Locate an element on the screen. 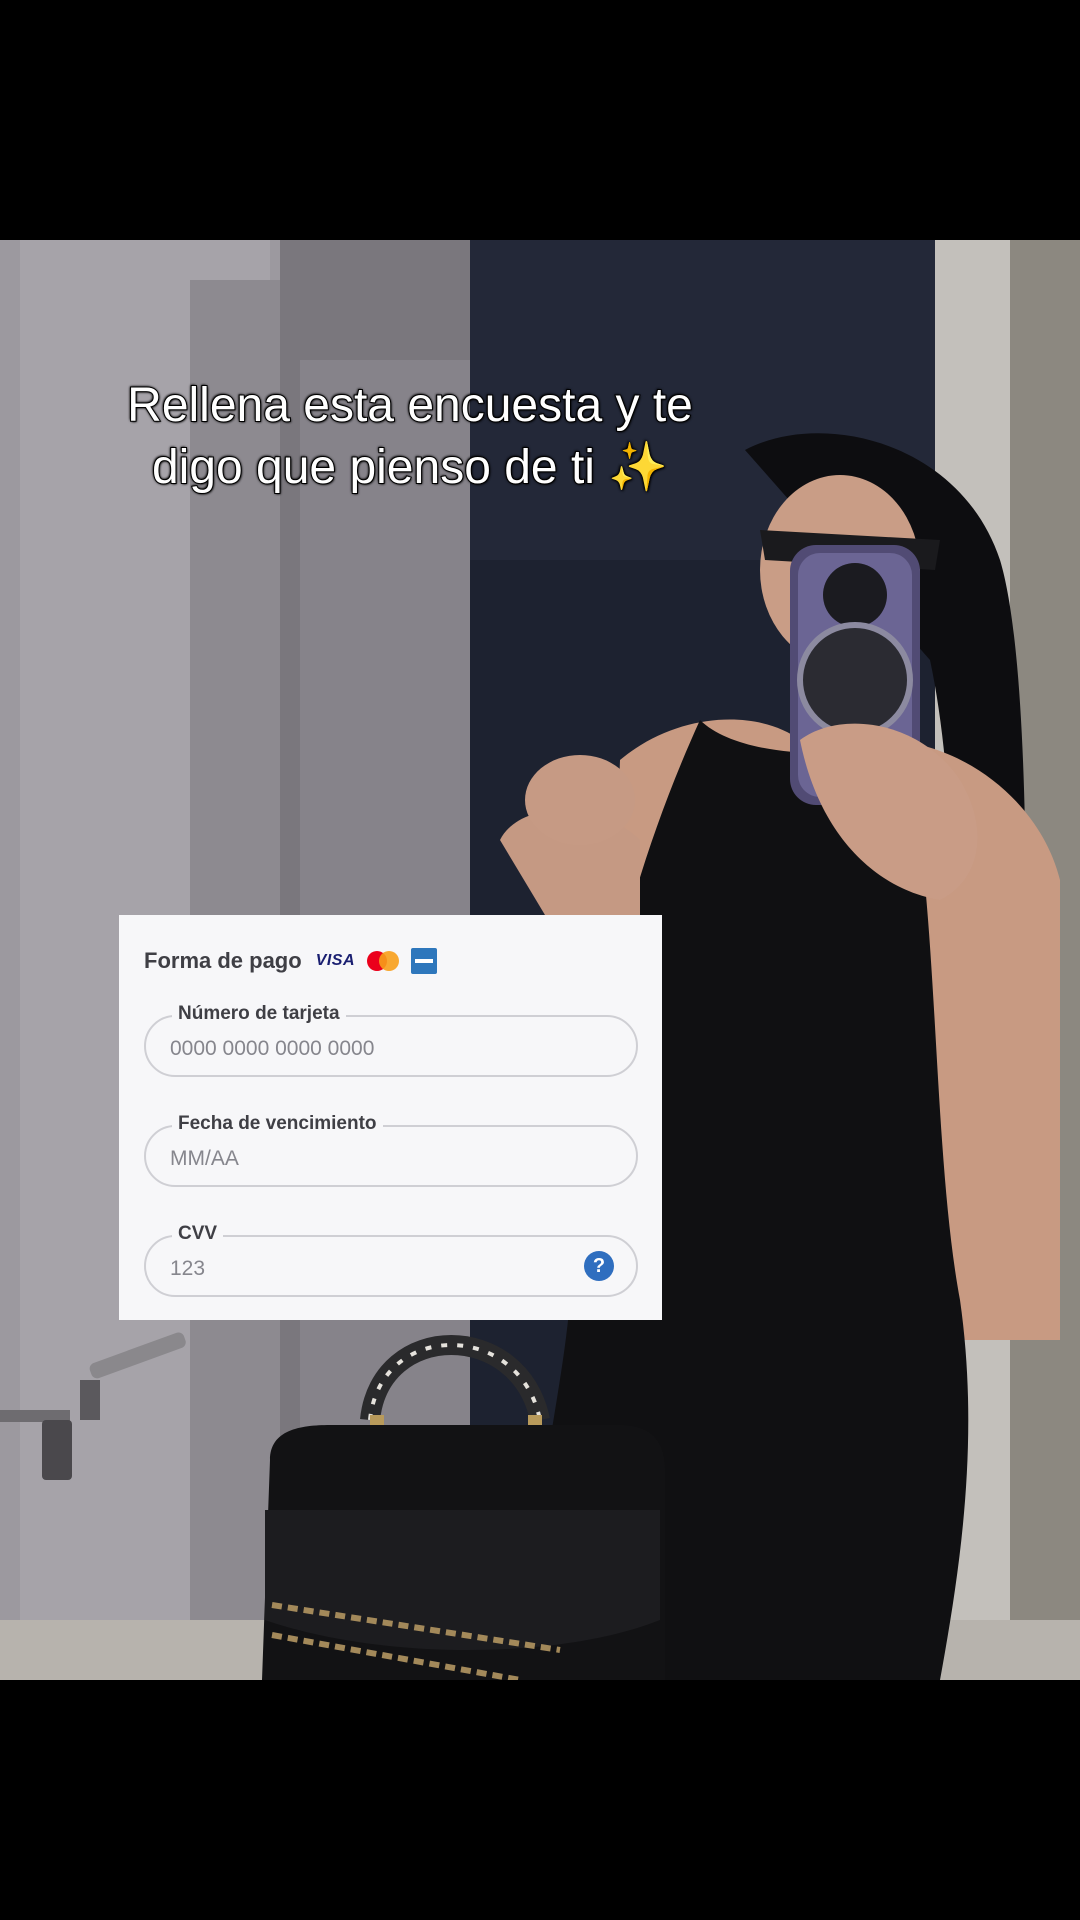  caption-line-2-text: digo que pienso de ti is located at coordinates (373, 467).